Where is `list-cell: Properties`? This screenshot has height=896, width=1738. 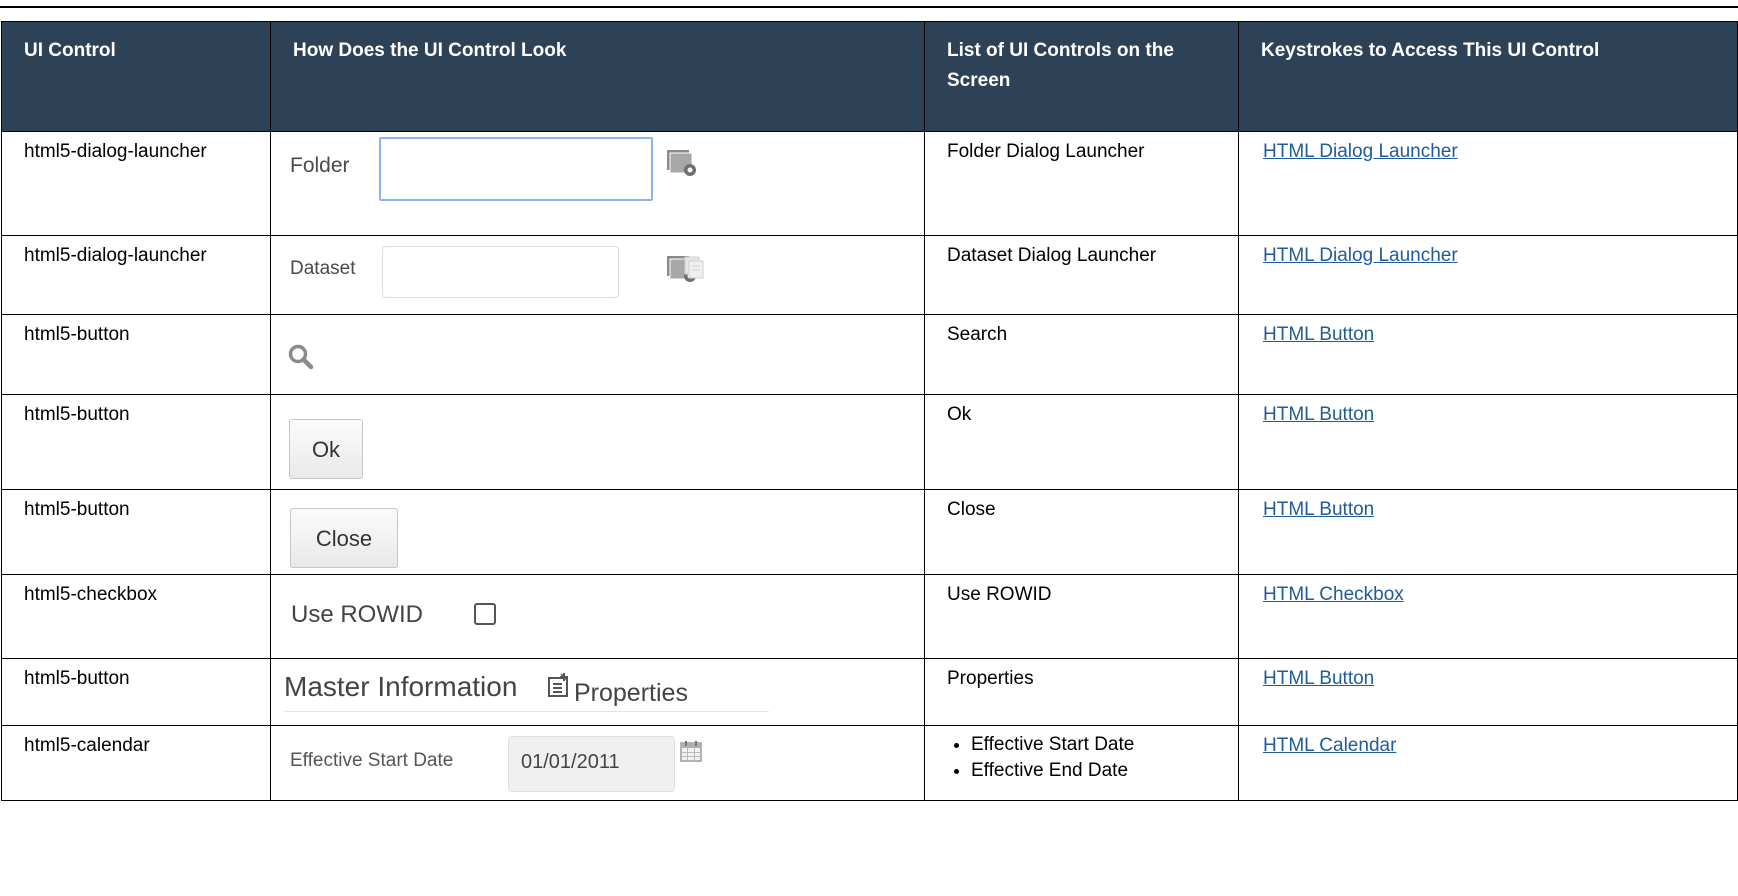
list-cell: Properties is located at coordinates (1081, 692).